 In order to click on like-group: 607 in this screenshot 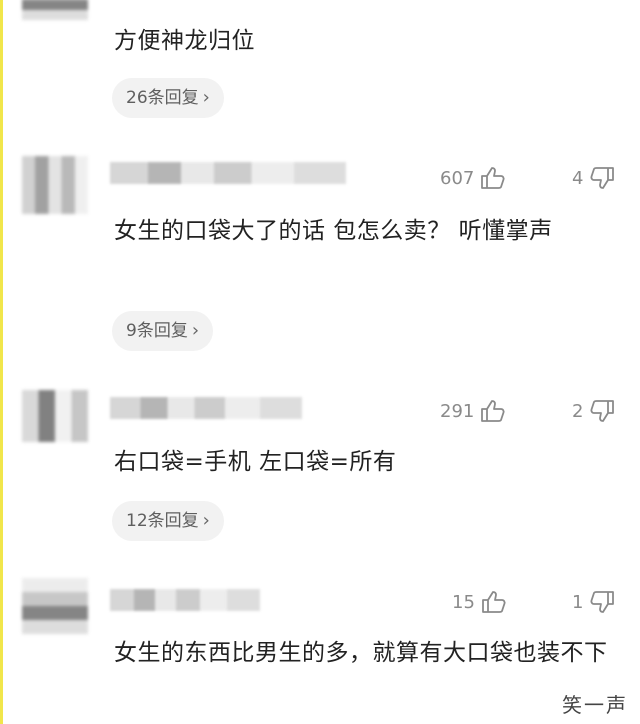, I will do `click(473, 178)`.